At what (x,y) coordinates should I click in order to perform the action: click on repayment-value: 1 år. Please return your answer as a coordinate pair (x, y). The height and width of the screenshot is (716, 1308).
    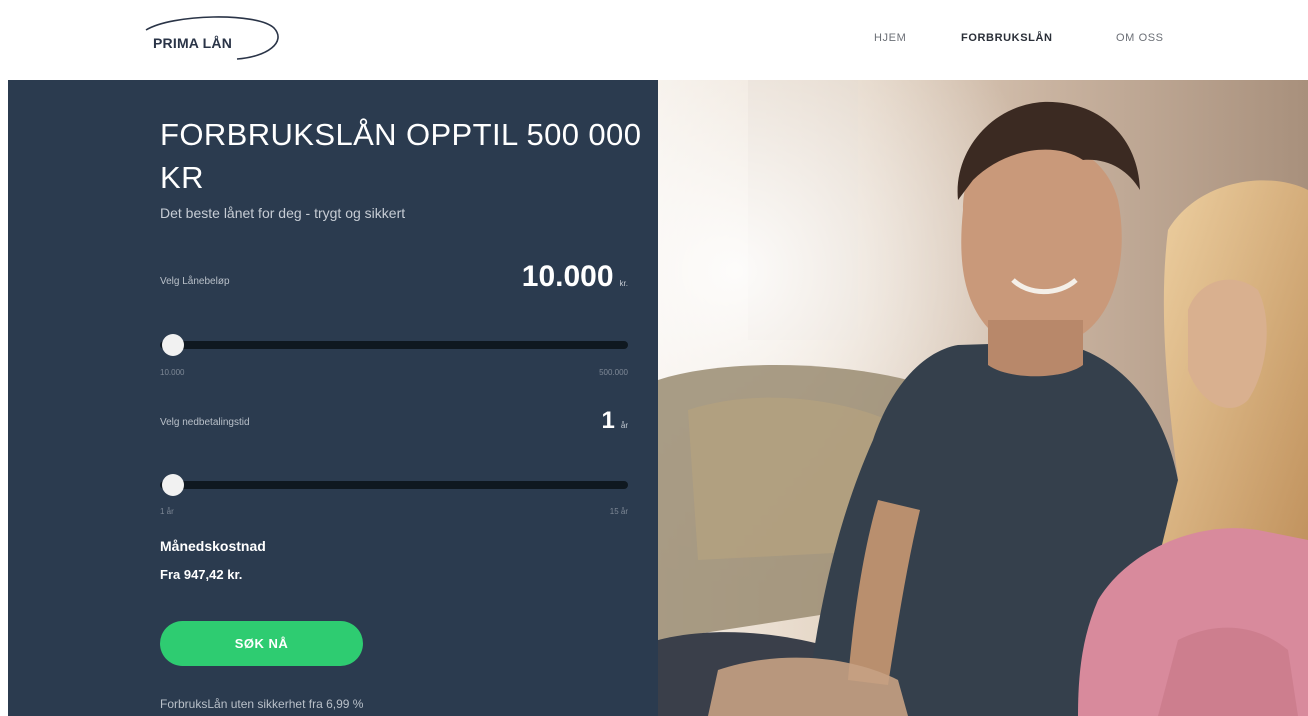
    Looking at the image, I should click on (615, 421).